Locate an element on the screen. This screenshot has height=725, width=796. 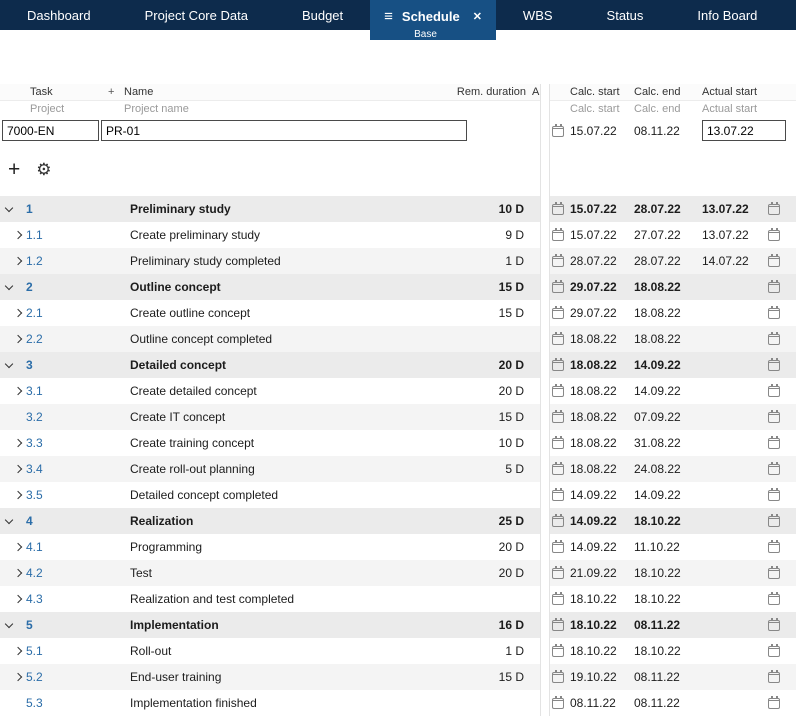
add-column-icon: + is located at coordinates (116, 92).